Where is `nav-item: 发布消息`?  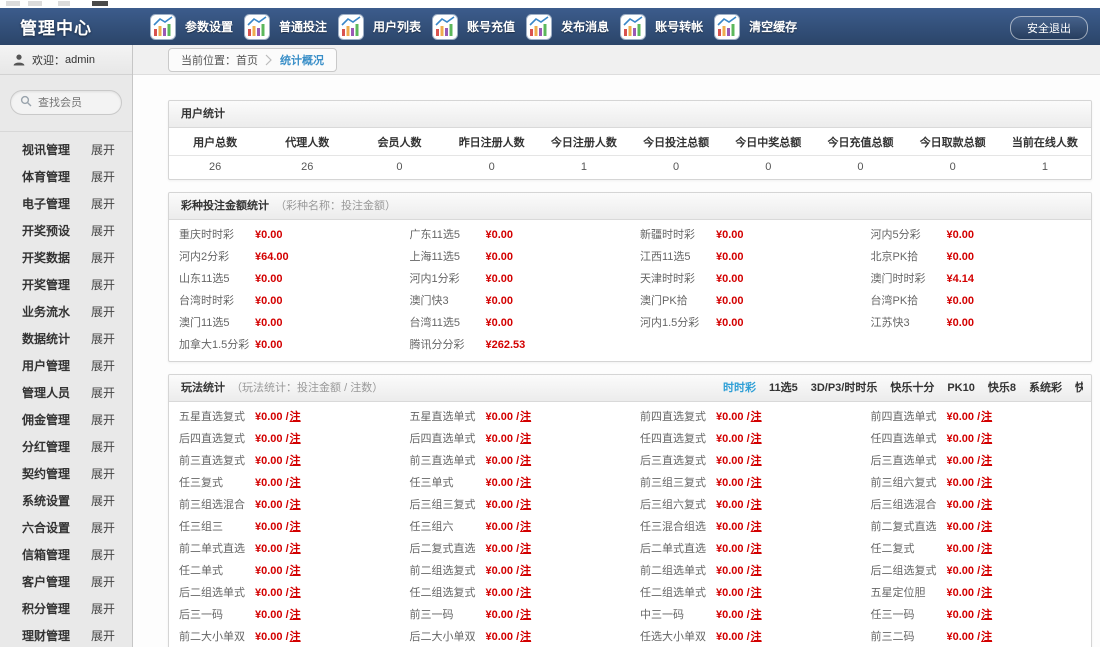
nav-item: 发布消息 is located at coordinates (567, 26).